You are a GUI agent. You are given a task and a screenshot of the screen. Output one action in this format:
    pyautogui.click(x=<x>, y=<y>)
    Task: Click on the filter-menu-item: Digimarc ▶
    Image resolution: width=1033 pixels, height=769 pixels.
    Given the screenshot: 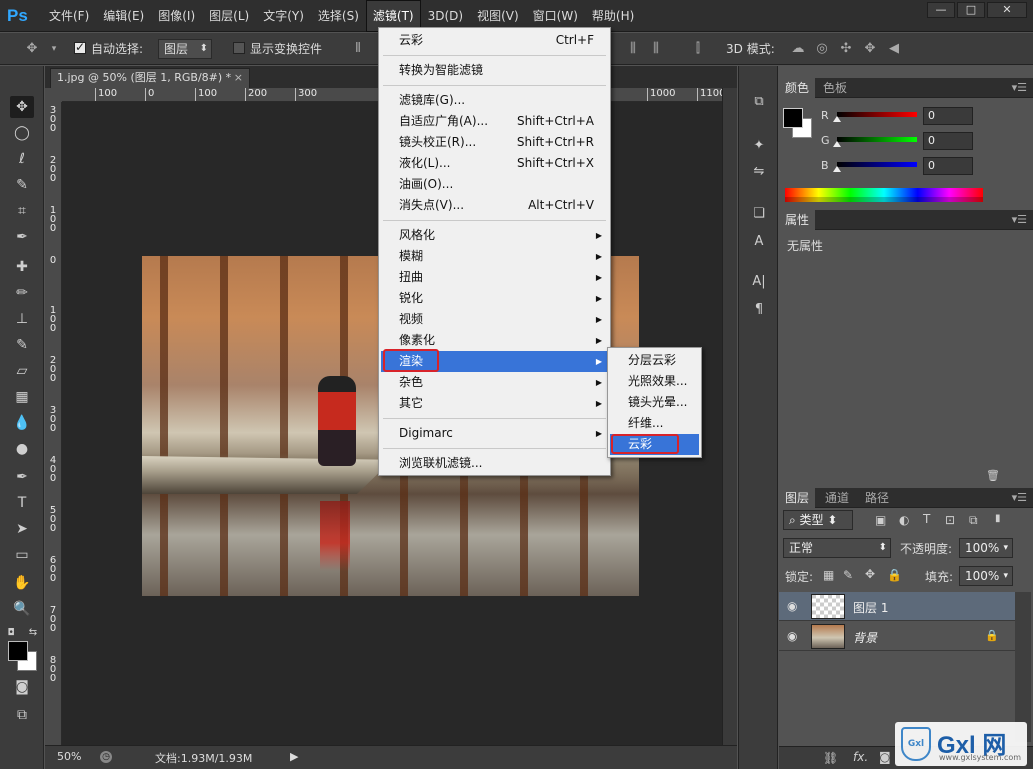 What is the action you would take?
    pyautogui.click(x=494, y=433)
    